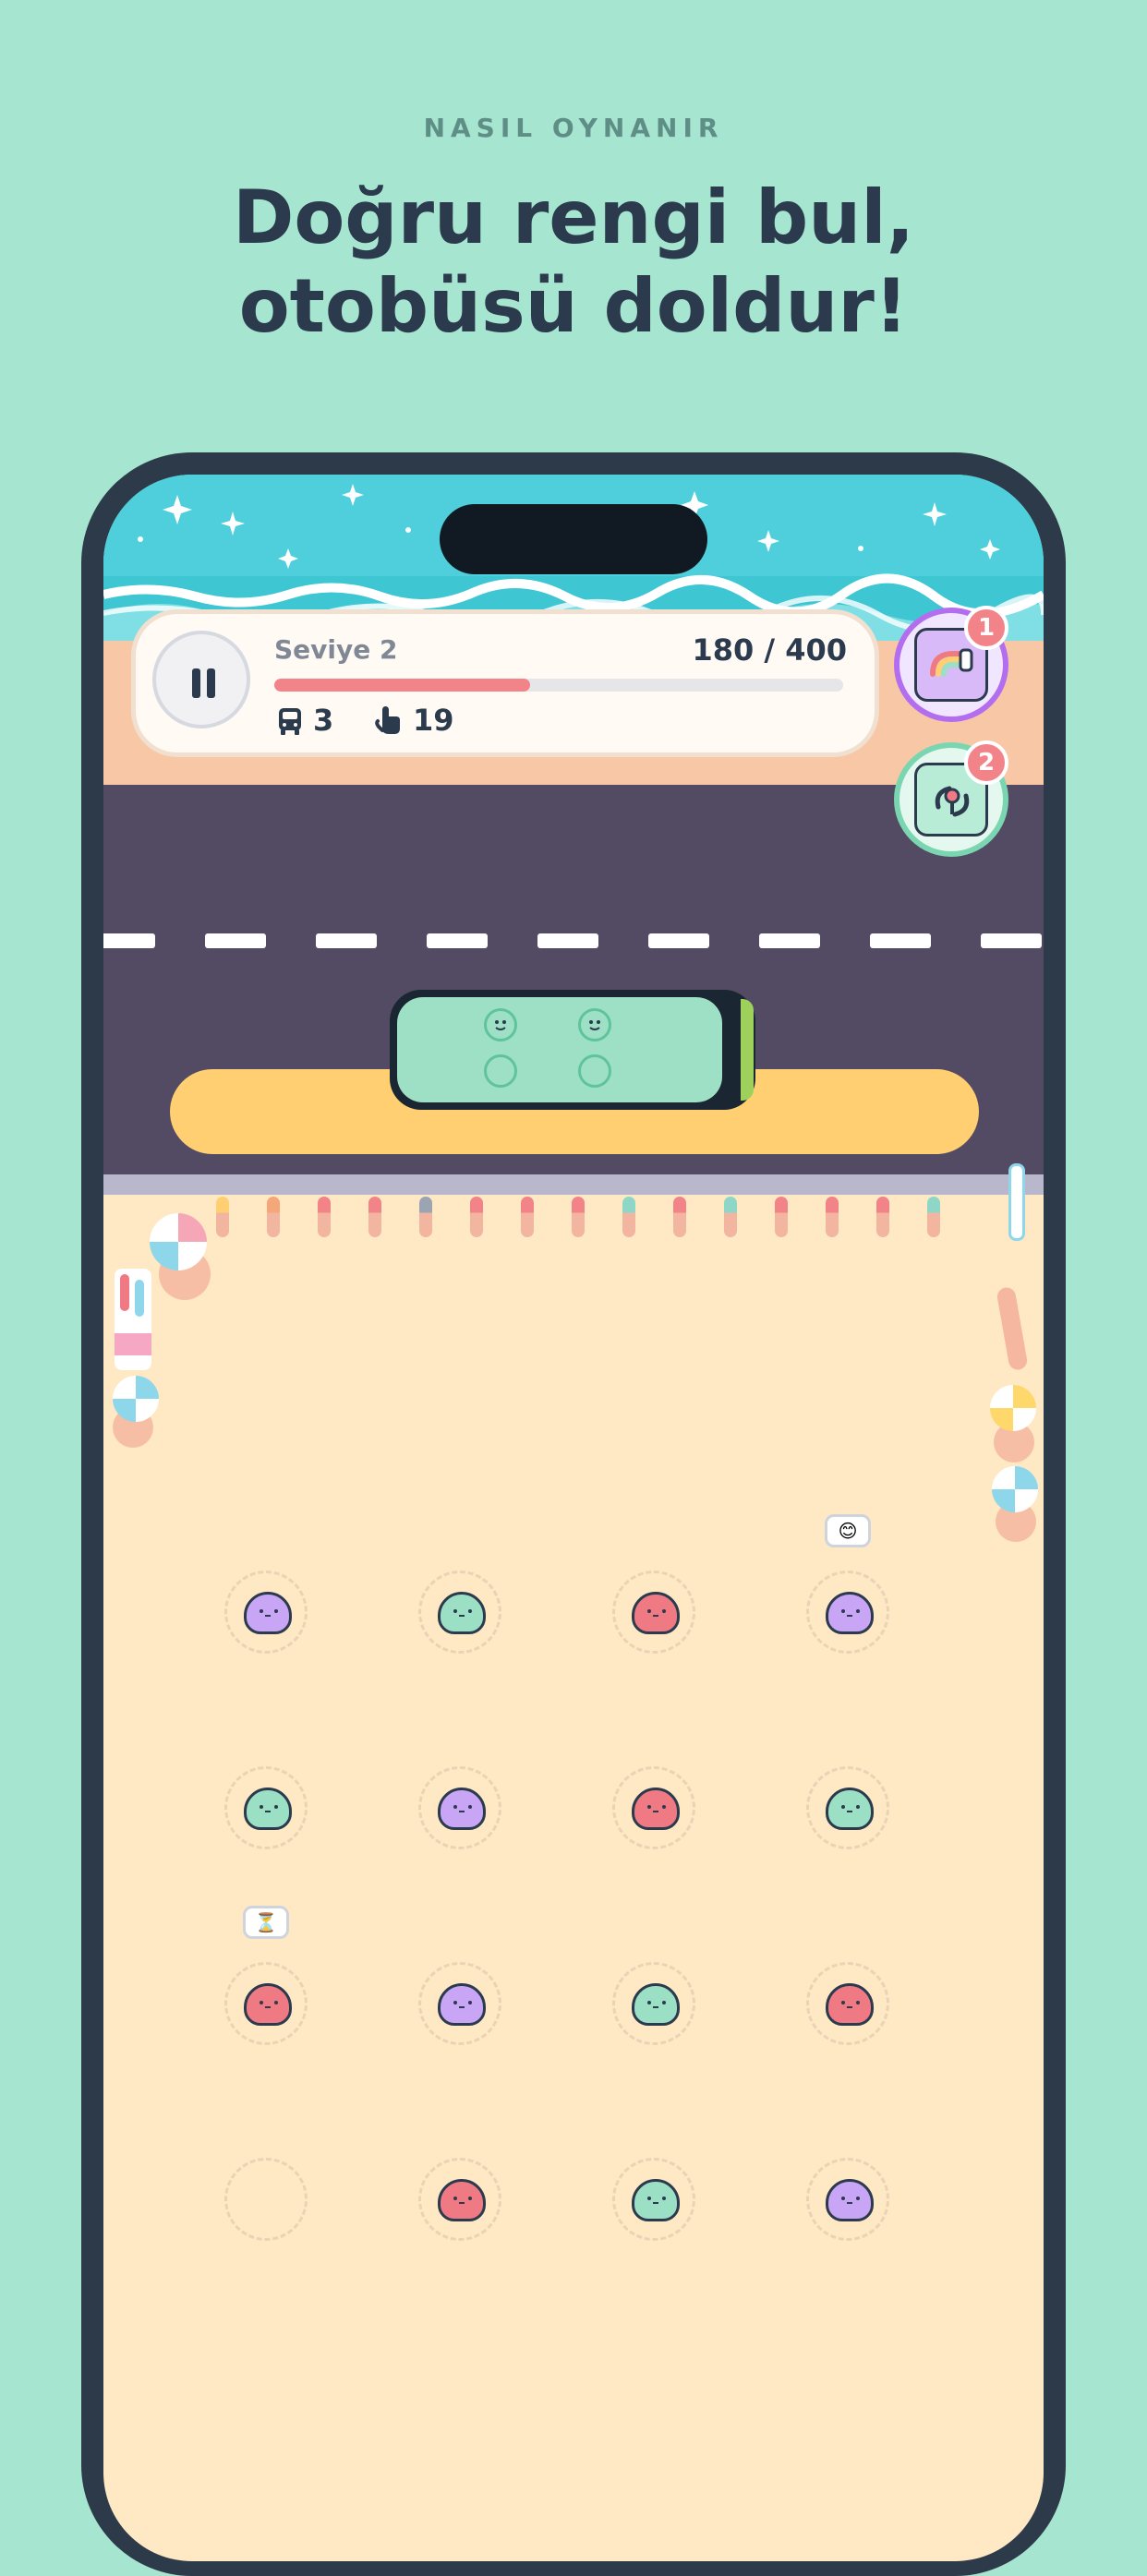 The height and width of the screenshot is (2576, 1147). Describe the element at coordinates (952, 801) in the screenshot. I see `shuffle-icon` at that location.